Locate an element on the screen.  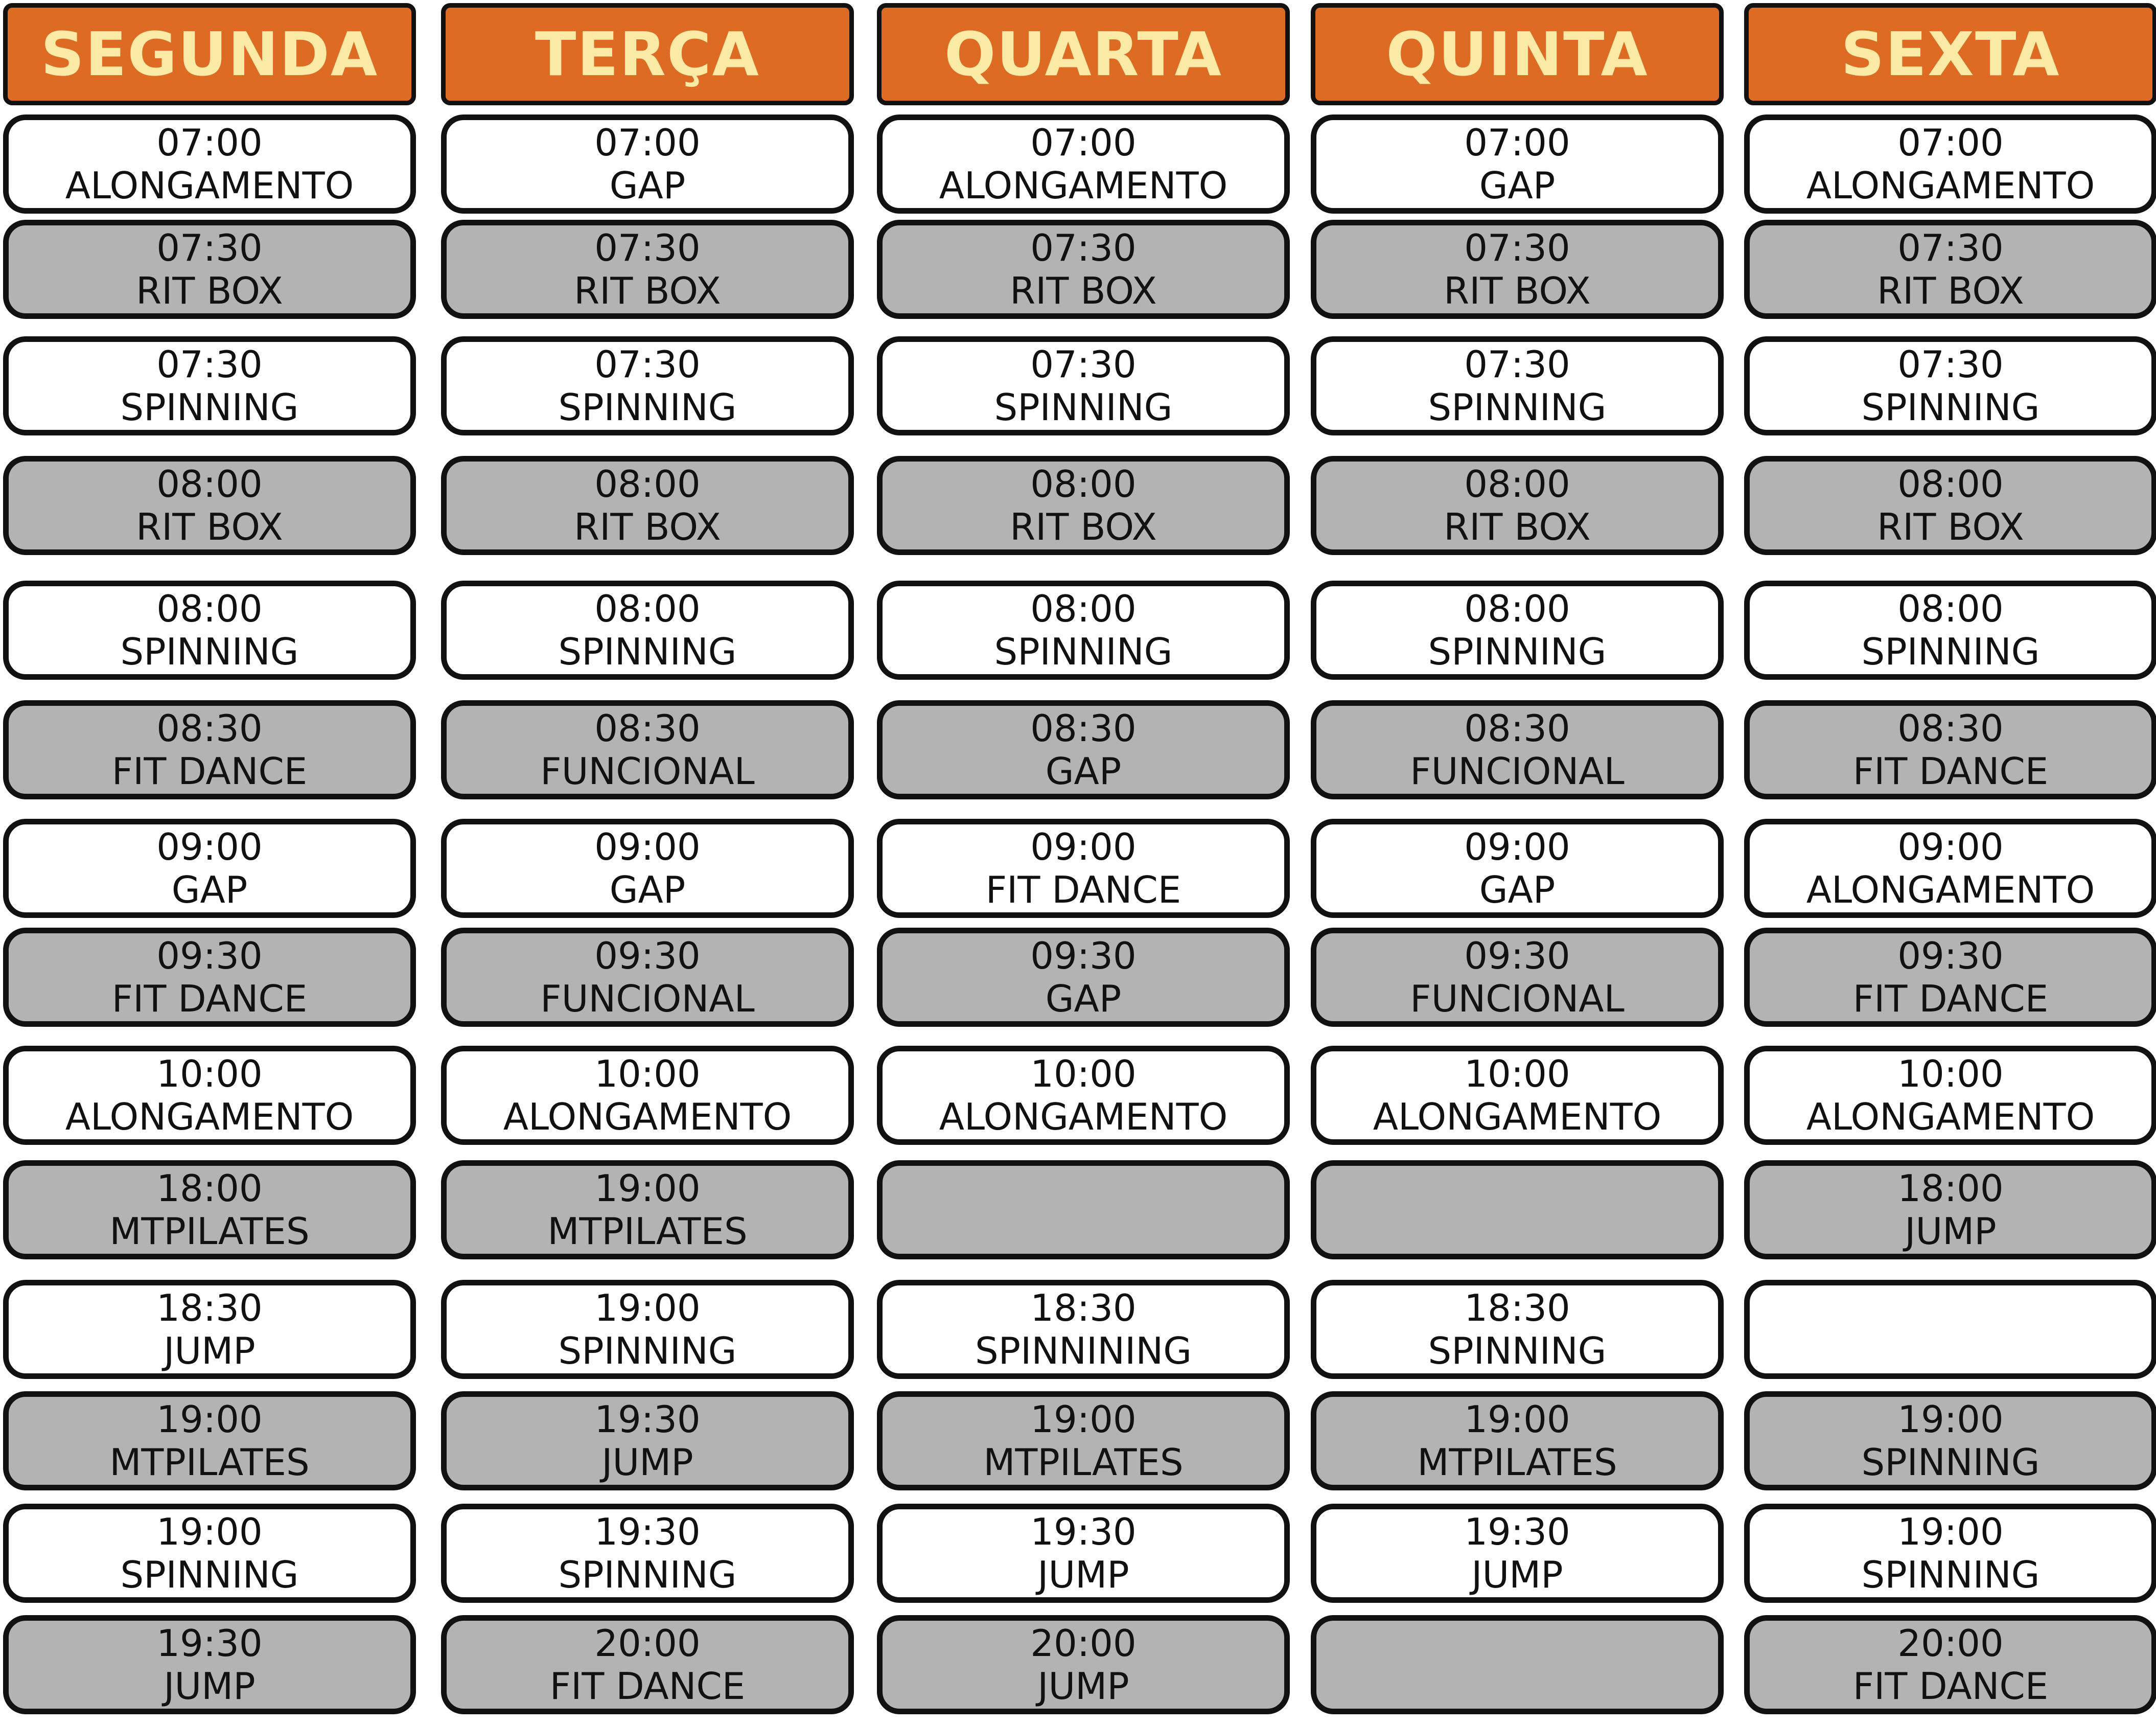
class-slot: 07:00 GAP is located at coordinates (647, 164).